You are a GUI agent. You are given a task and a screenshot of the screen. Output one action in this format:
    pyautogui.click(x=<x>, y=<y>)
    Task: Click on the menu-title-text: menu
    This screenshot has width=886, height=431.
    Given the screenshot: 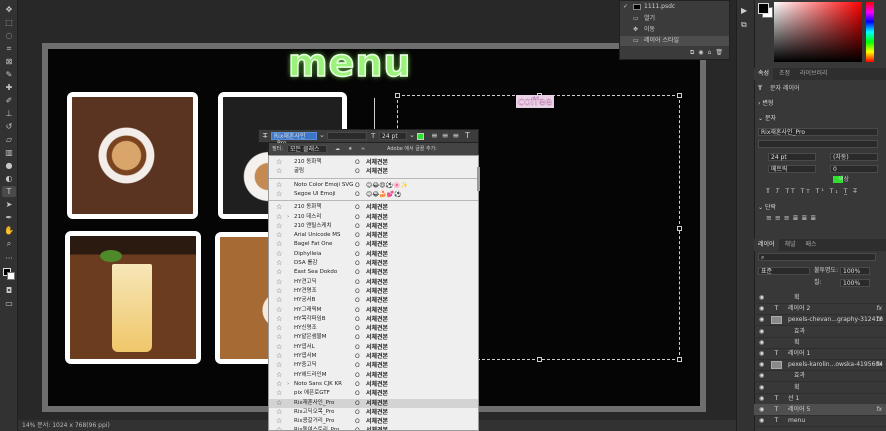 What is the action you would take?
    pyautogui.click(x=349, y=63)
    